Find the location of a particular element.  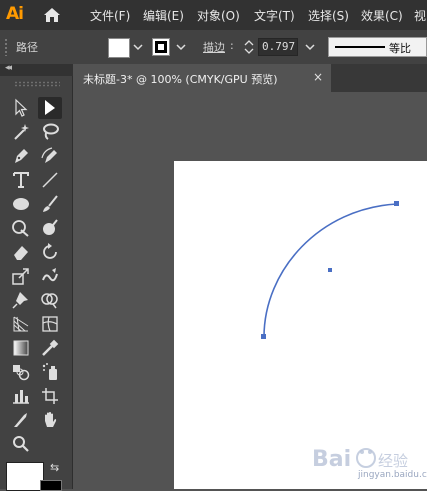

magic-wand-icon is located at coordinates (21, 132).